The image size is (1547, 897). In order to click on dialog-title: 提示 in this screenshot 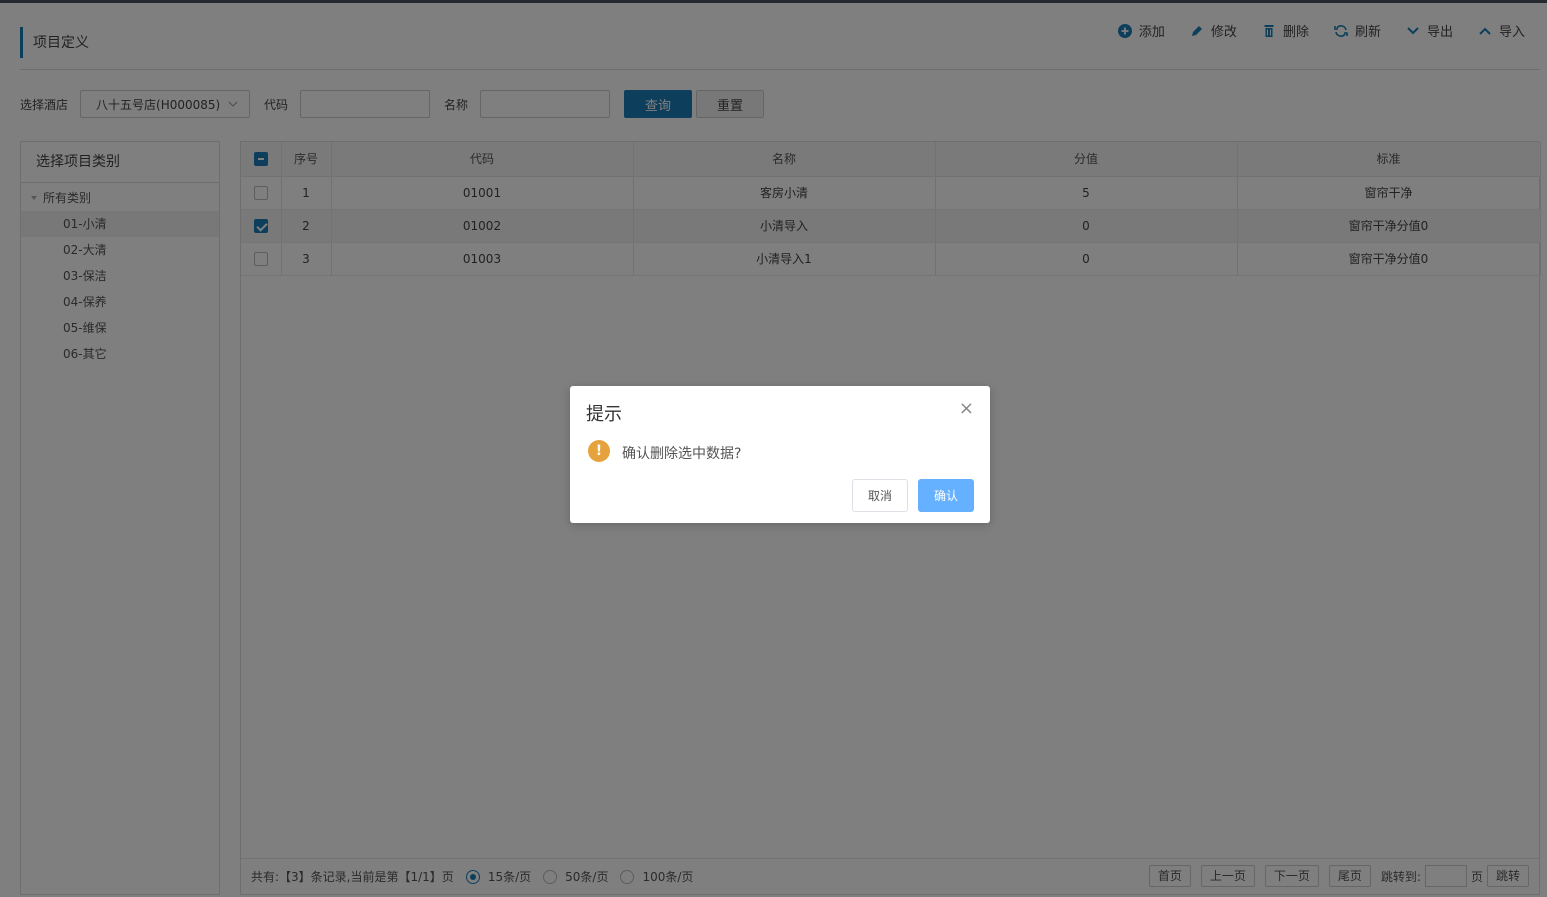, I will do `click(604, 414)`.